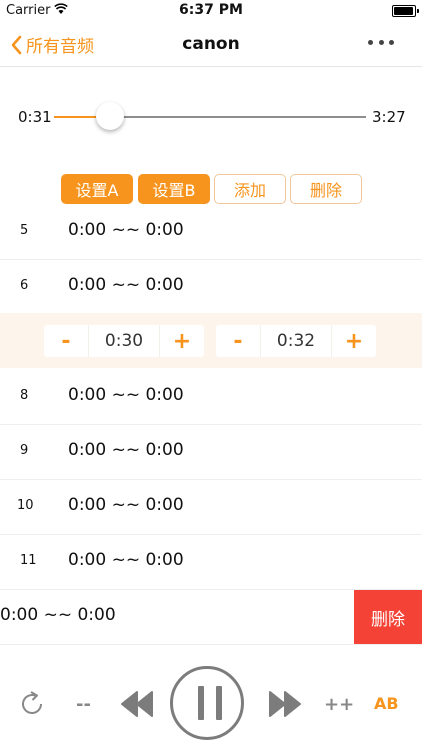 This screenshot has height=750, width=422. Describe the element at coordinates (24, 450) in the screenshot. I see `segment-index: 9` at that location.